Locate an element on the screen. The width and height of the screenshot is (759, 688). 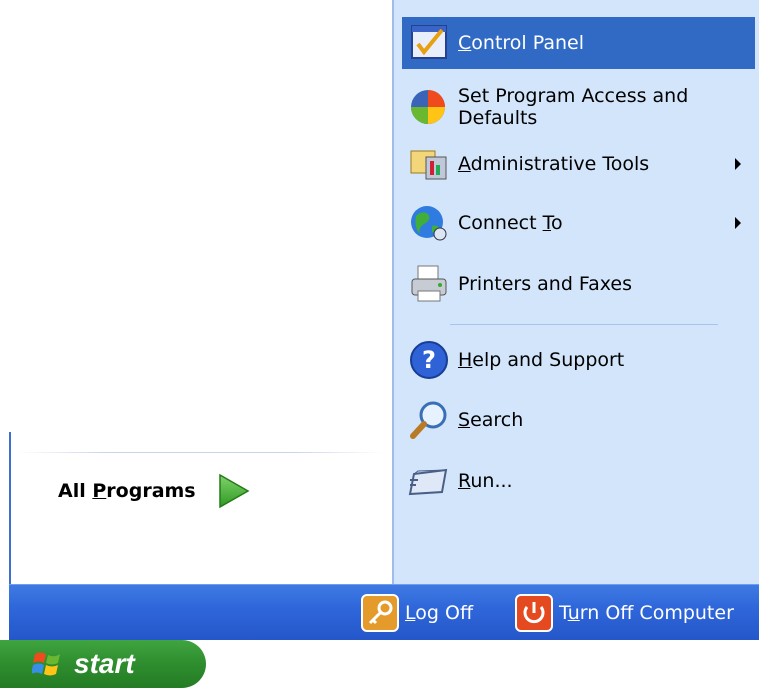
set-program-access-label: Set Program Access and Defaults is located at coordinates (573, 107).